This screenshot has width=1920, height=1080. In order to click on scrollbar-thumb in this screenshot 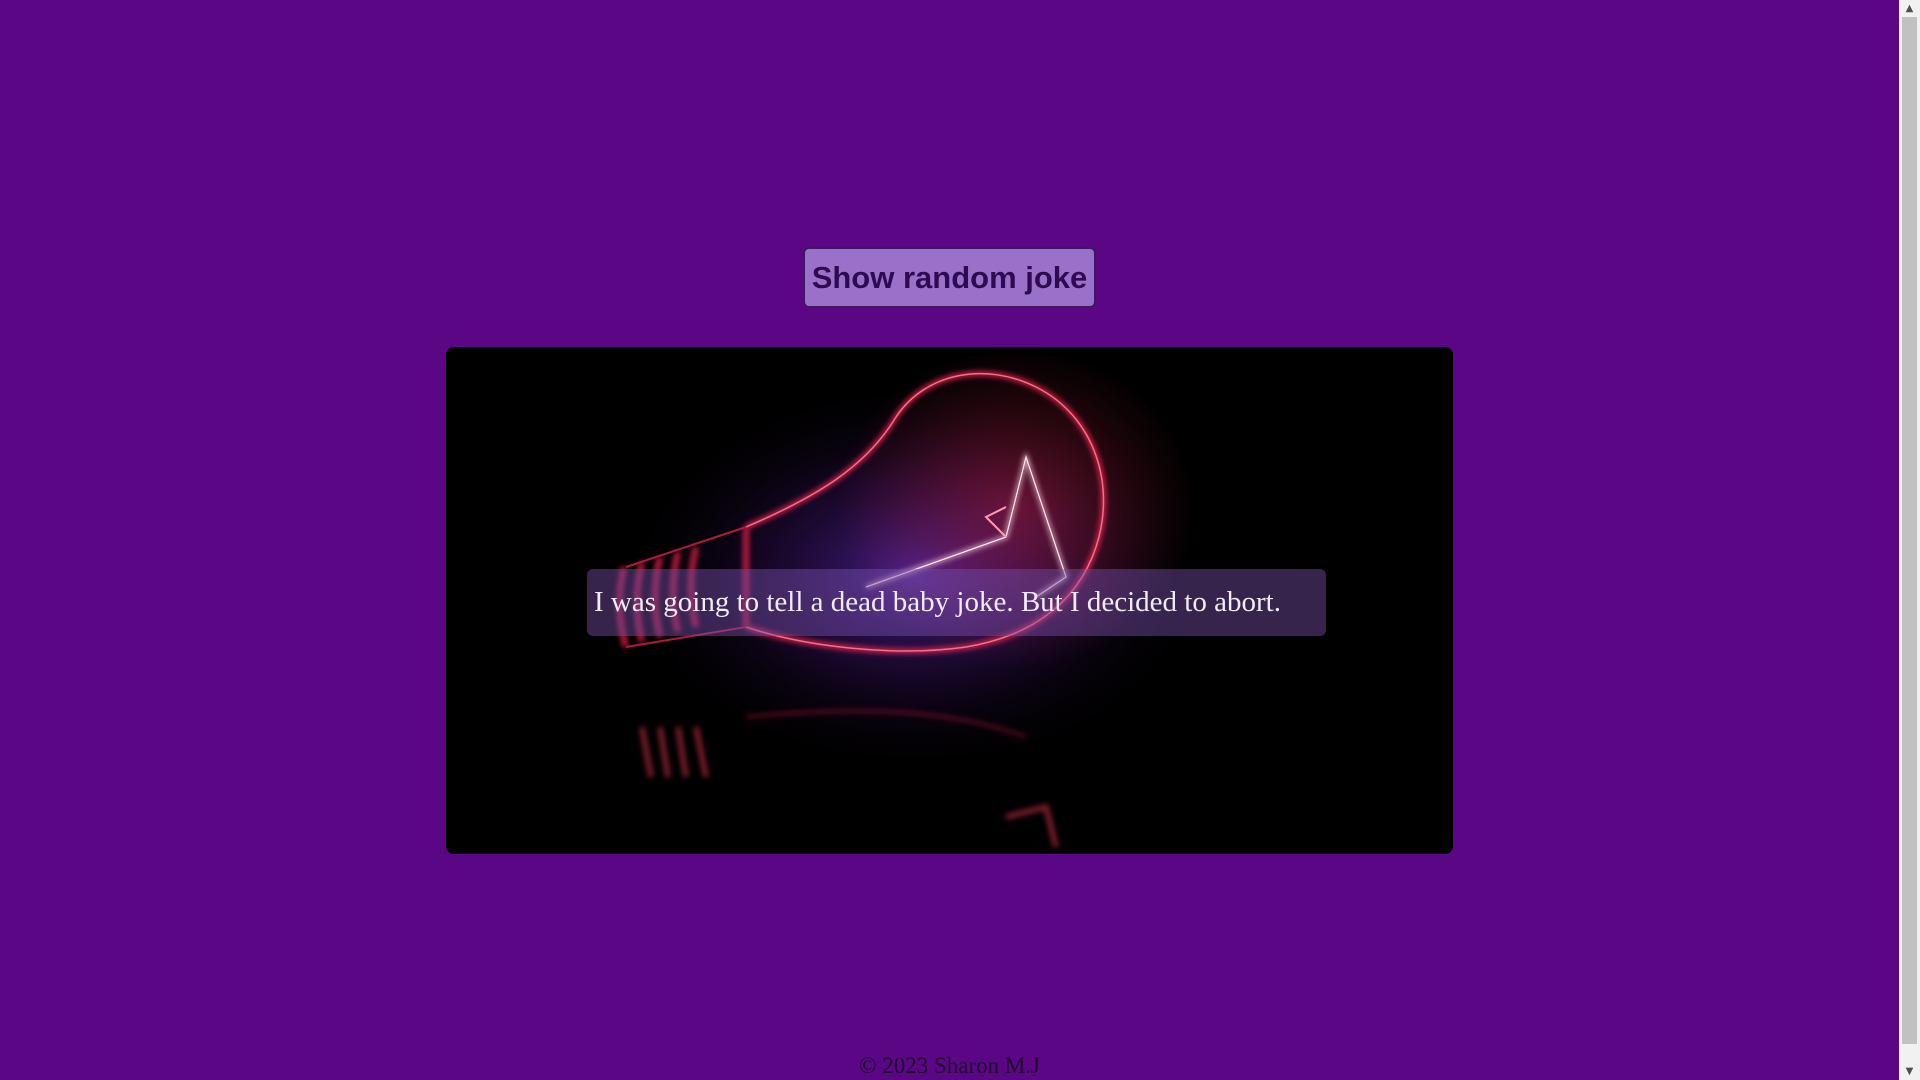, I will do `click(1909, 530)`.